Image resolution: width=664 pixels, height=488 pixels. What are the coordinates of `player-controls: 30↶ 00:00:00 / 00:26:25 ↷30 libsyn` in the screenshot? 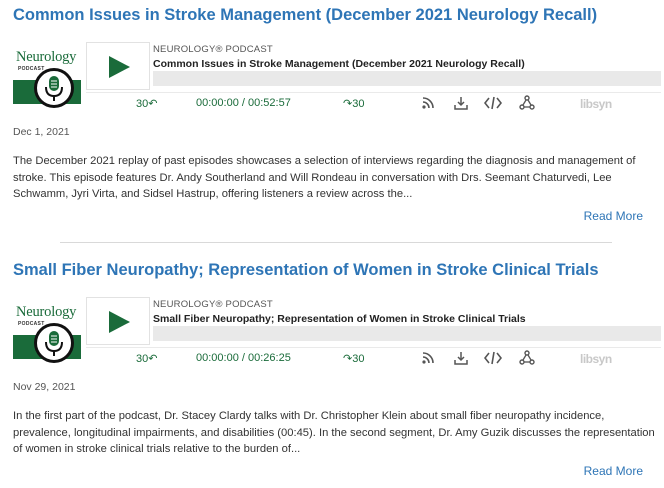 It's located at (373, 359).